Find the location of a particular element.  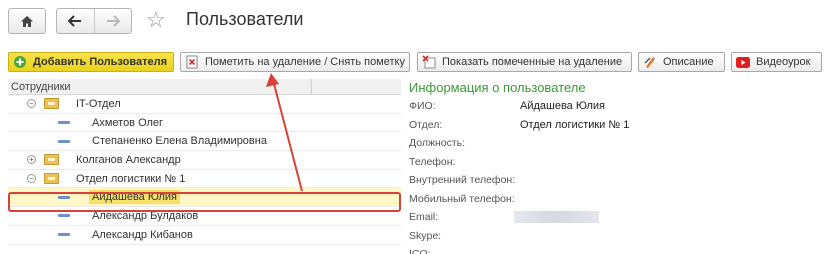

info-row-icq: ICQ: is located at coordinates (619, 249).